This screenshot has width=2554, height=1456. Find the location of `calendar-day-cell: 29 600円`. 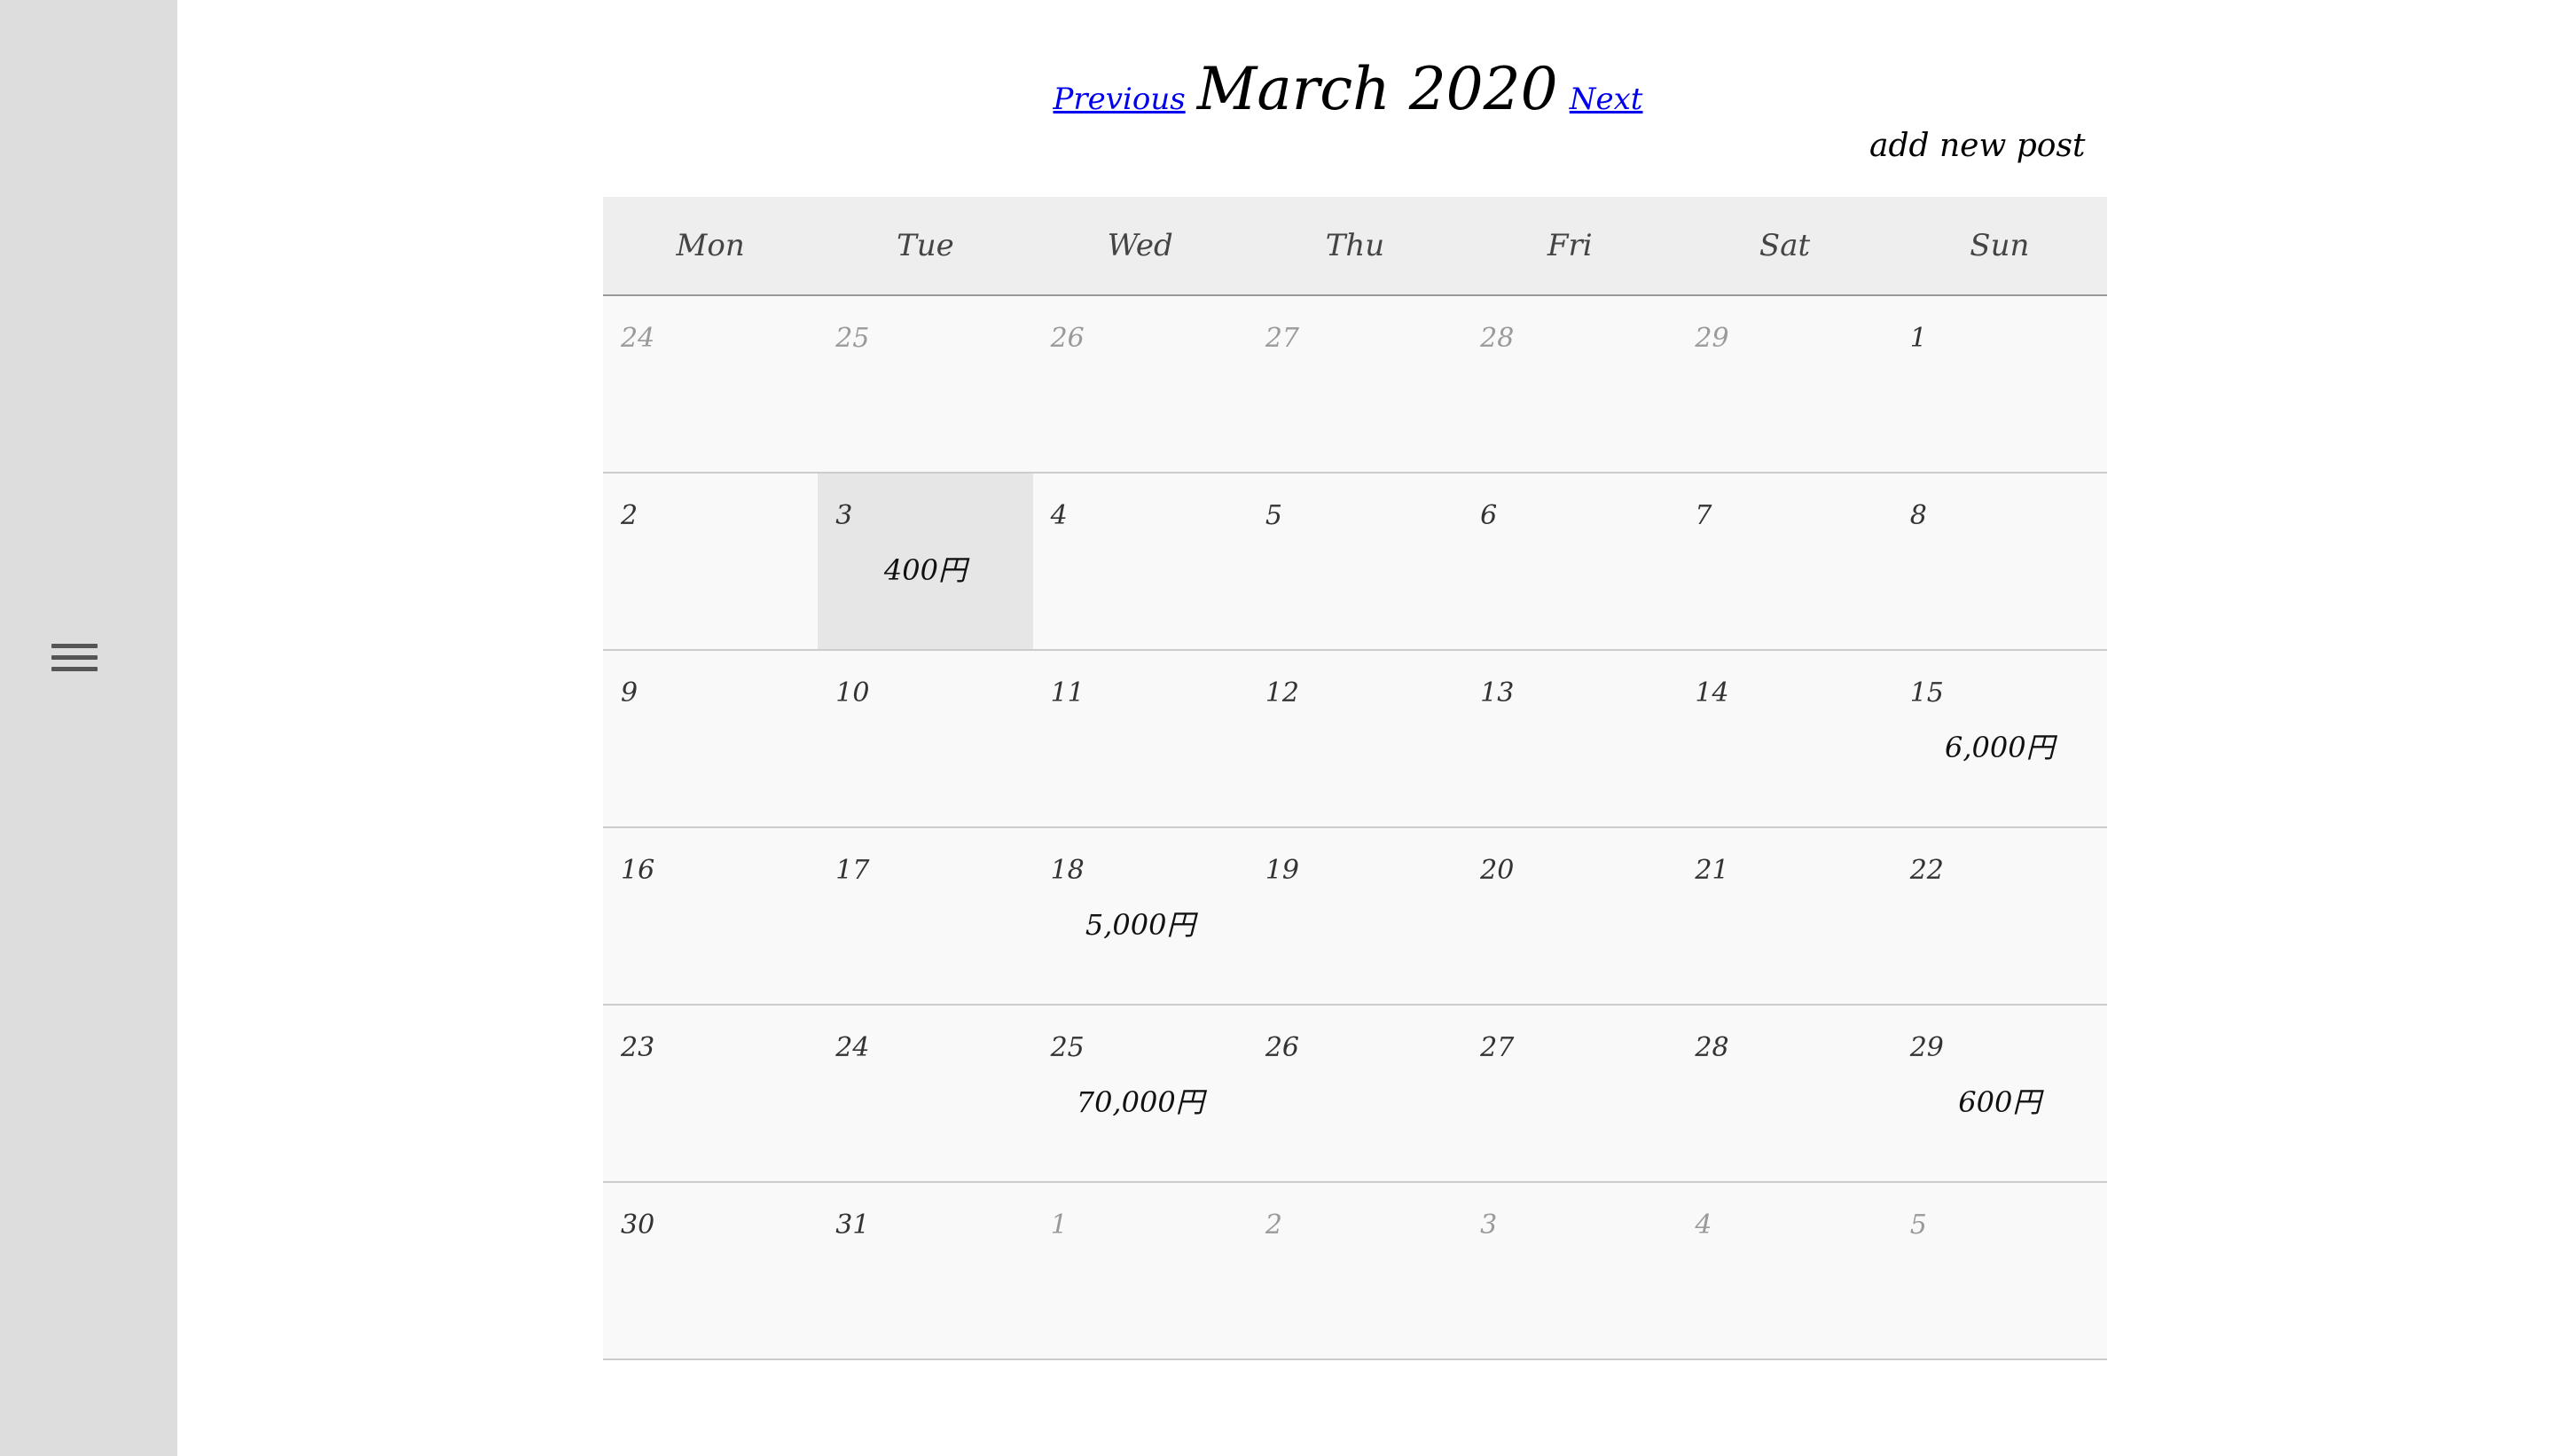

calendar-day-cell: 29 600円 is located at coordinates (1999, 1093).